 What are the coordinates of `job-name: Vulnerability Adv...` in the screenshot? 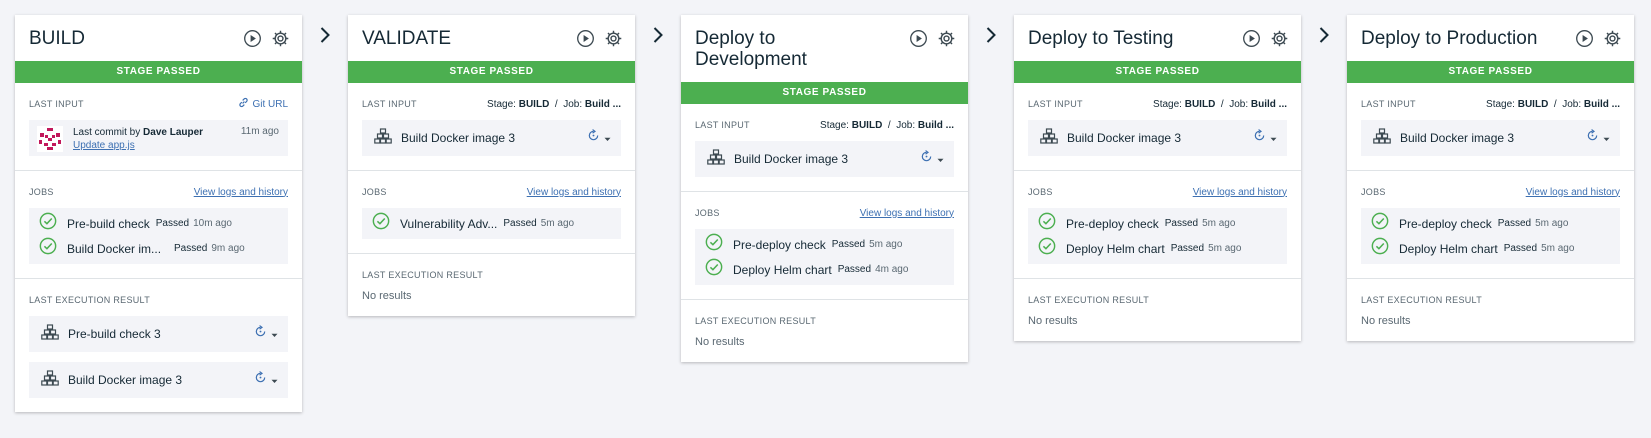 It's located at (448, 224).